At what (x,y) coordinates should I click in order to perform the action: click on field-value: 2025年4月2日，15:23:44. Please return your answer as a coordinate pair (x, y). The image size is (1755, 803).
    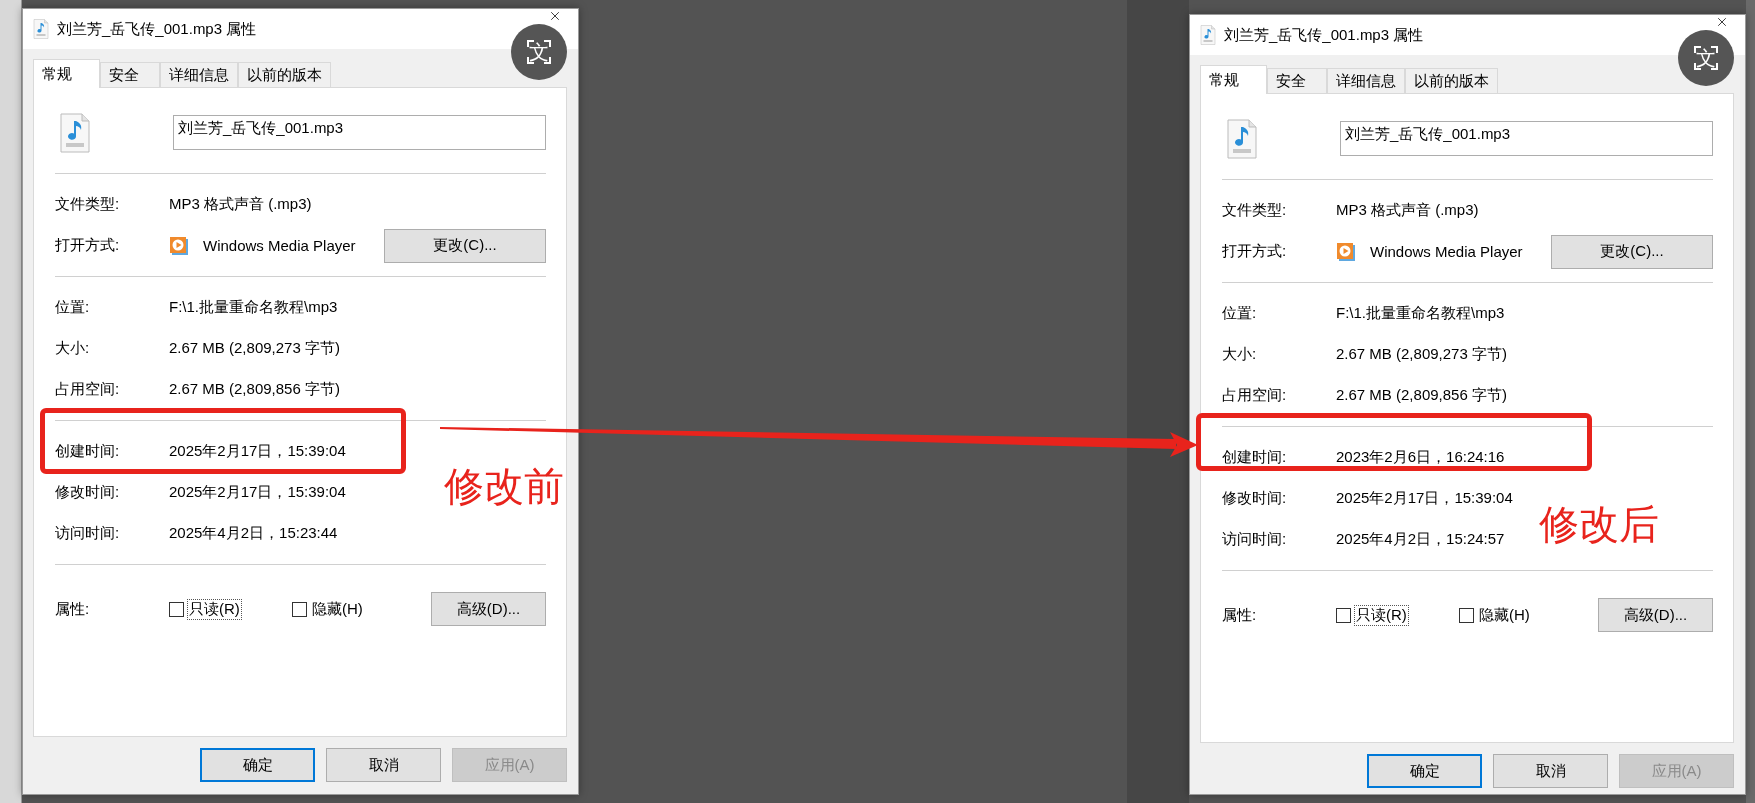
    Looking at the image, I should click on (253, 533).